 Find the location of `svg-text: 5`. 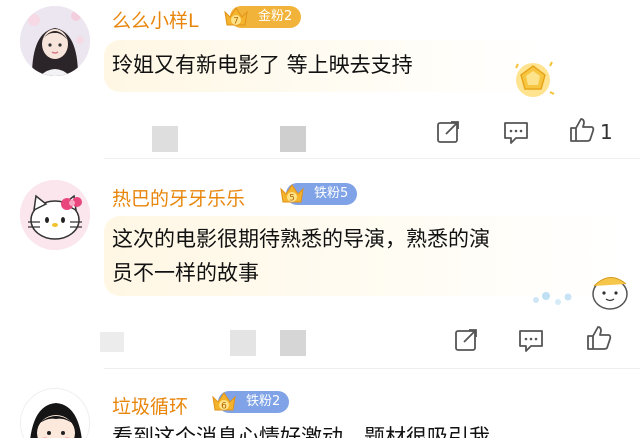

svg-text: 5 is located at coordinates (292, 199).